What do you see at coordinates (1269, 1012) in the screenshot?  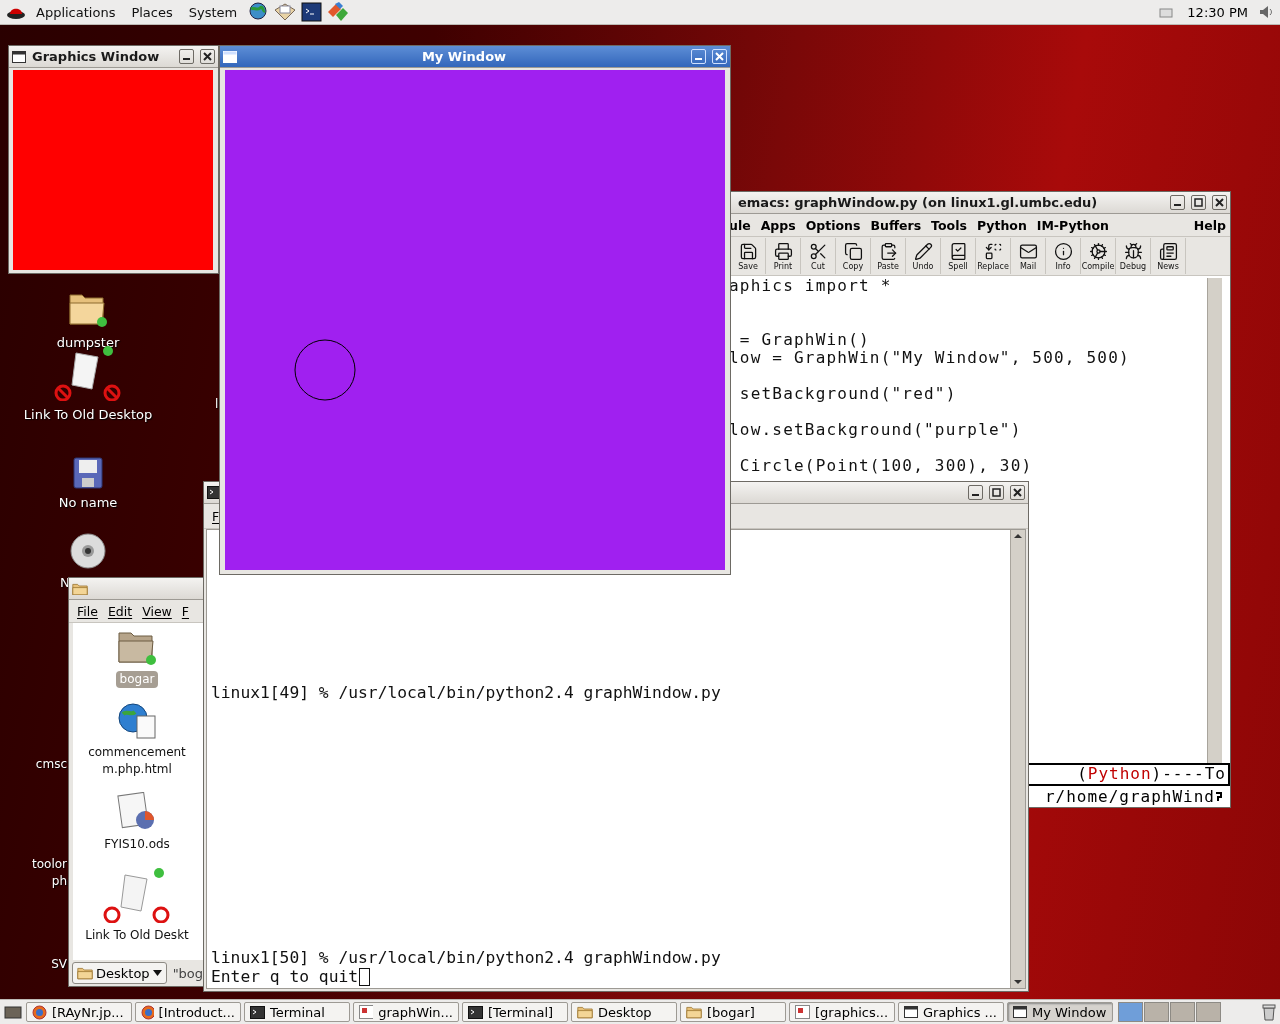 I see `trash-icon` at bounding box center [1269, 1012].